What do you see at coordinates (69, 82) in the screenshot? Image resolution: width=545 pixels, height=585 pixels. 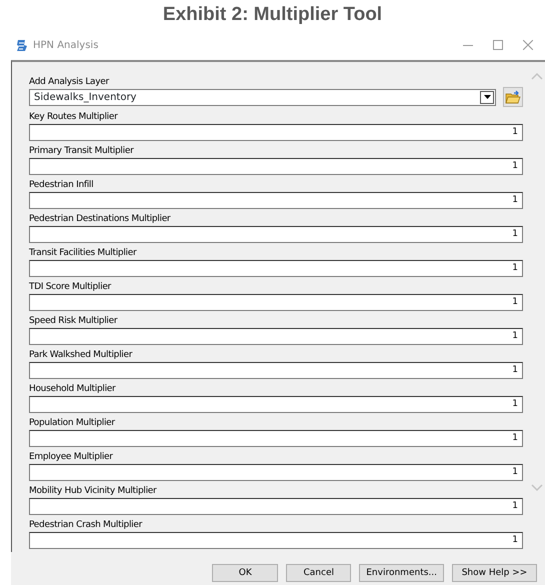 I see `field-label: Add Analysis Layer` at bounding box center [69, 82].